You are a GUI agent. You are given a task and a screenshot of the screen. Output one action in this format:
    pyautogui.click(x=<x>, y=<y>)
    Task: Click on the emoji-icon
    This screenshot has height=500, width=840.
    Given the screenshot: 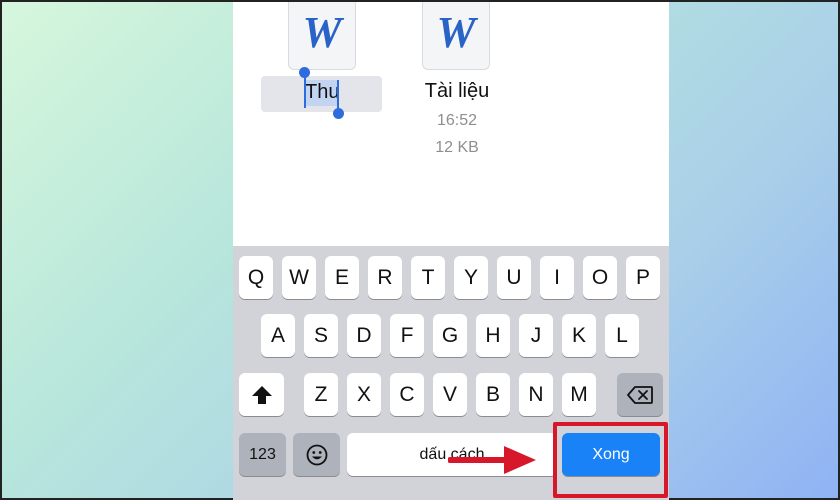 What is the action you would take?
    pyautogui.click(x=316, y=454)
    